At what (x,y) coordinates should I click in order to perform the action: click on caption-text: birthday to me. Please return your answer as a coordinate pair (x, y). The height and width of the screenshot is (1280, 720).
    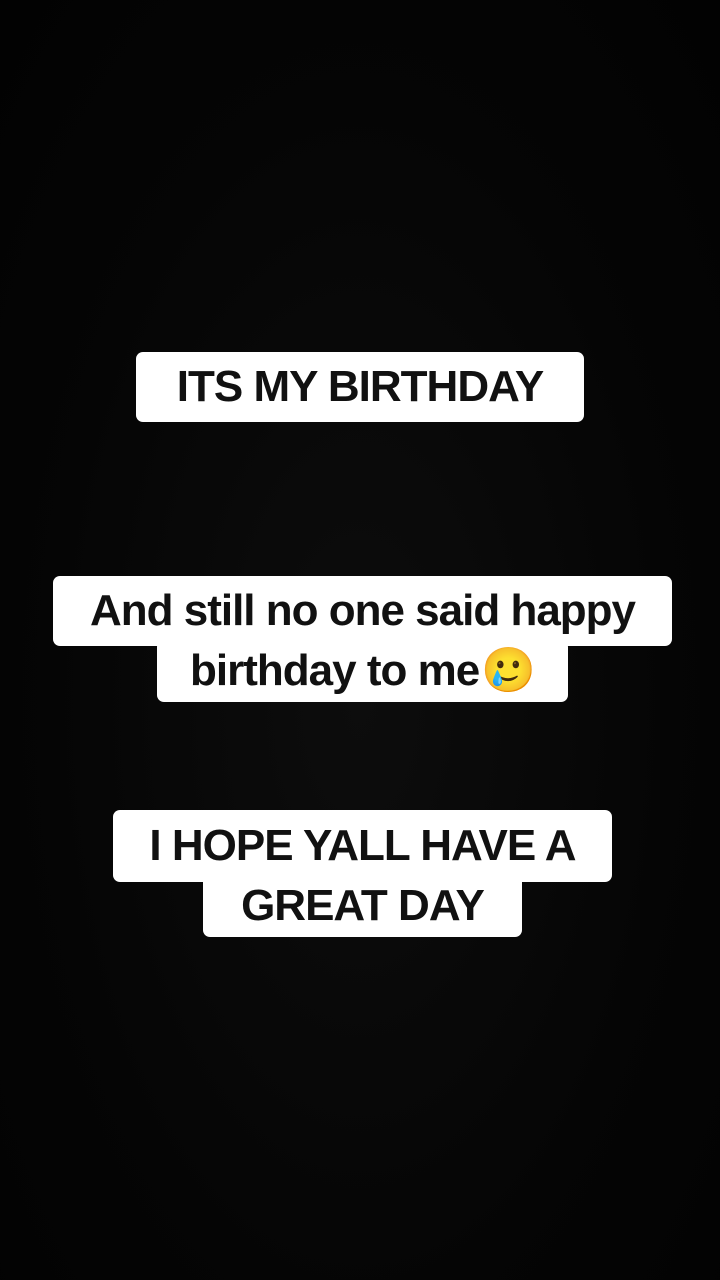
    Looking at the image, I should click on (335, 670).